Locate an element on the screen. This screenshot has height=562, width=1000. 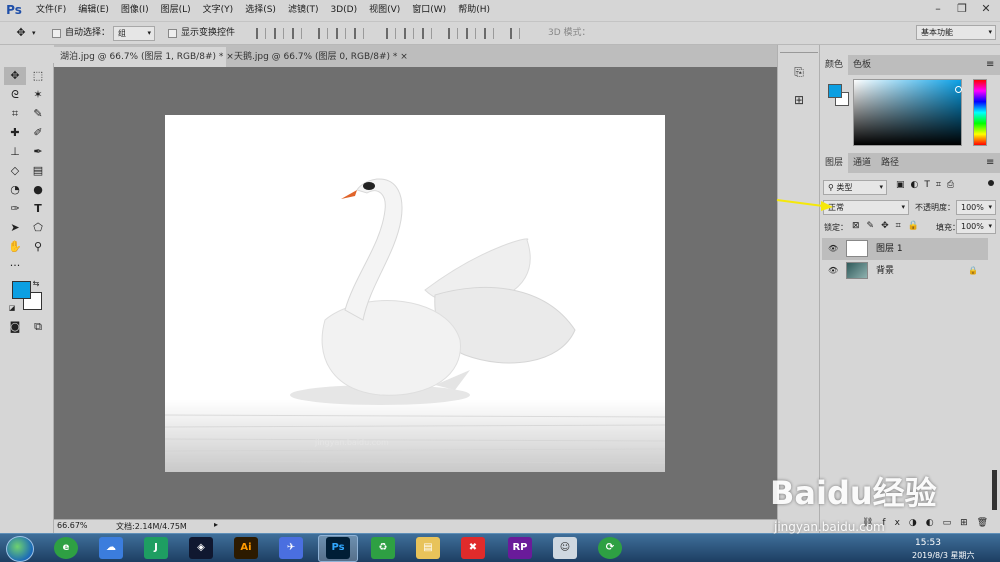
align-right-icon is located at coordinates (359, 33).